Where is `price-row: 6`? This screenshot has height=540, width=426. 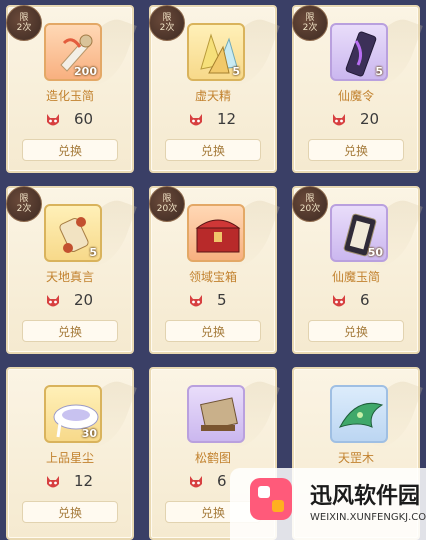
price-row: 6 is located at coordinates (356, 301).